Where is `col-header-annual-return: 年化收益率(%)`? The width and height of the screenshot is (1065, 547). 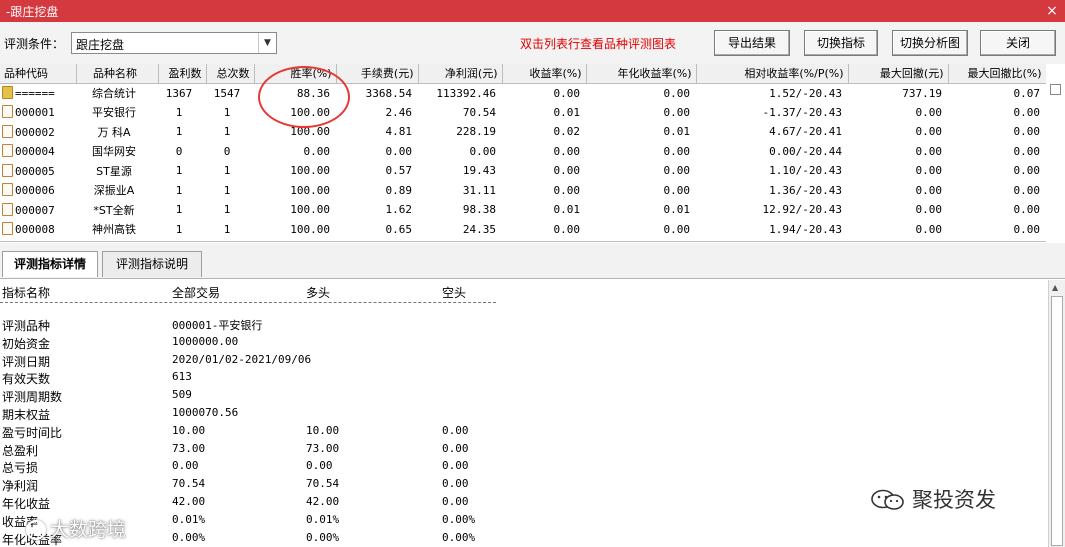 col-header-annual-return: 年化收益率(%) is located at coordinates (641, 74).